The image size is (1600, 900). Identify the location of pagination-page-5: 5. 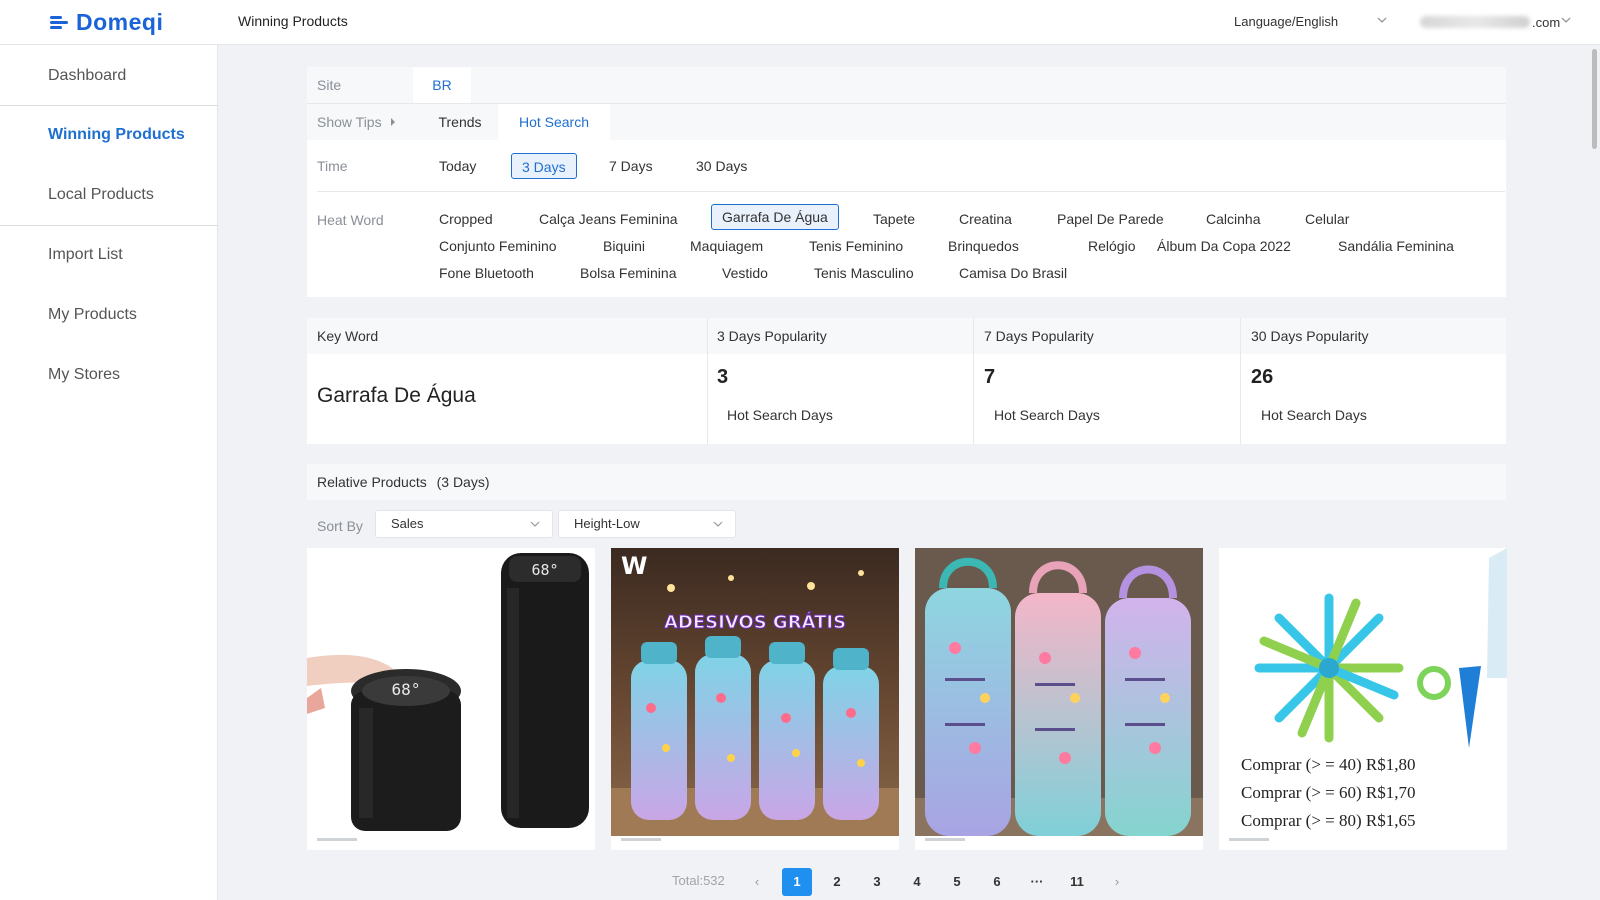
(957, 882).